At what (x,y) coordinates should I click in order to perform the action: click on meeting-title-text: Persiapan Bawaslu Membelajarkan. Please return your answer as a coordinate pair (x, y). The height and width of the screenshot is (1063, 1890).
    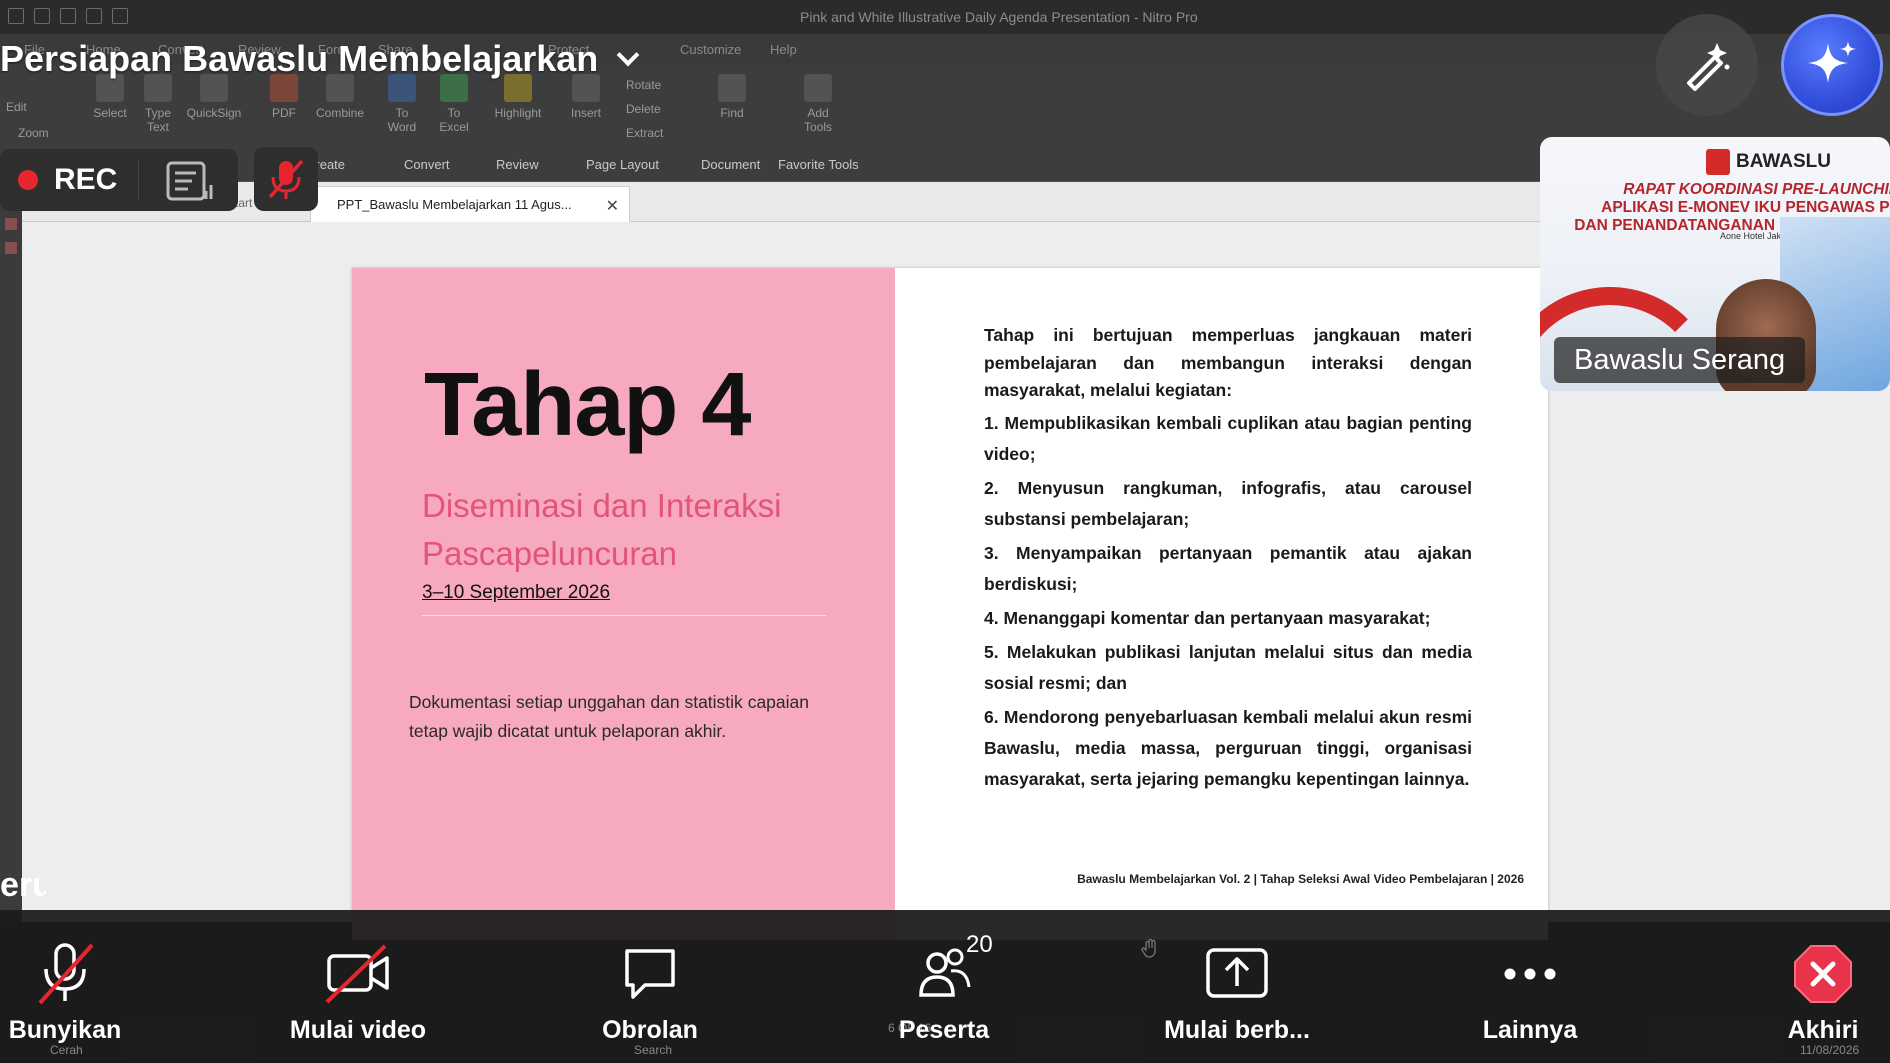
    Looking at the image, I should click on (299, 58).